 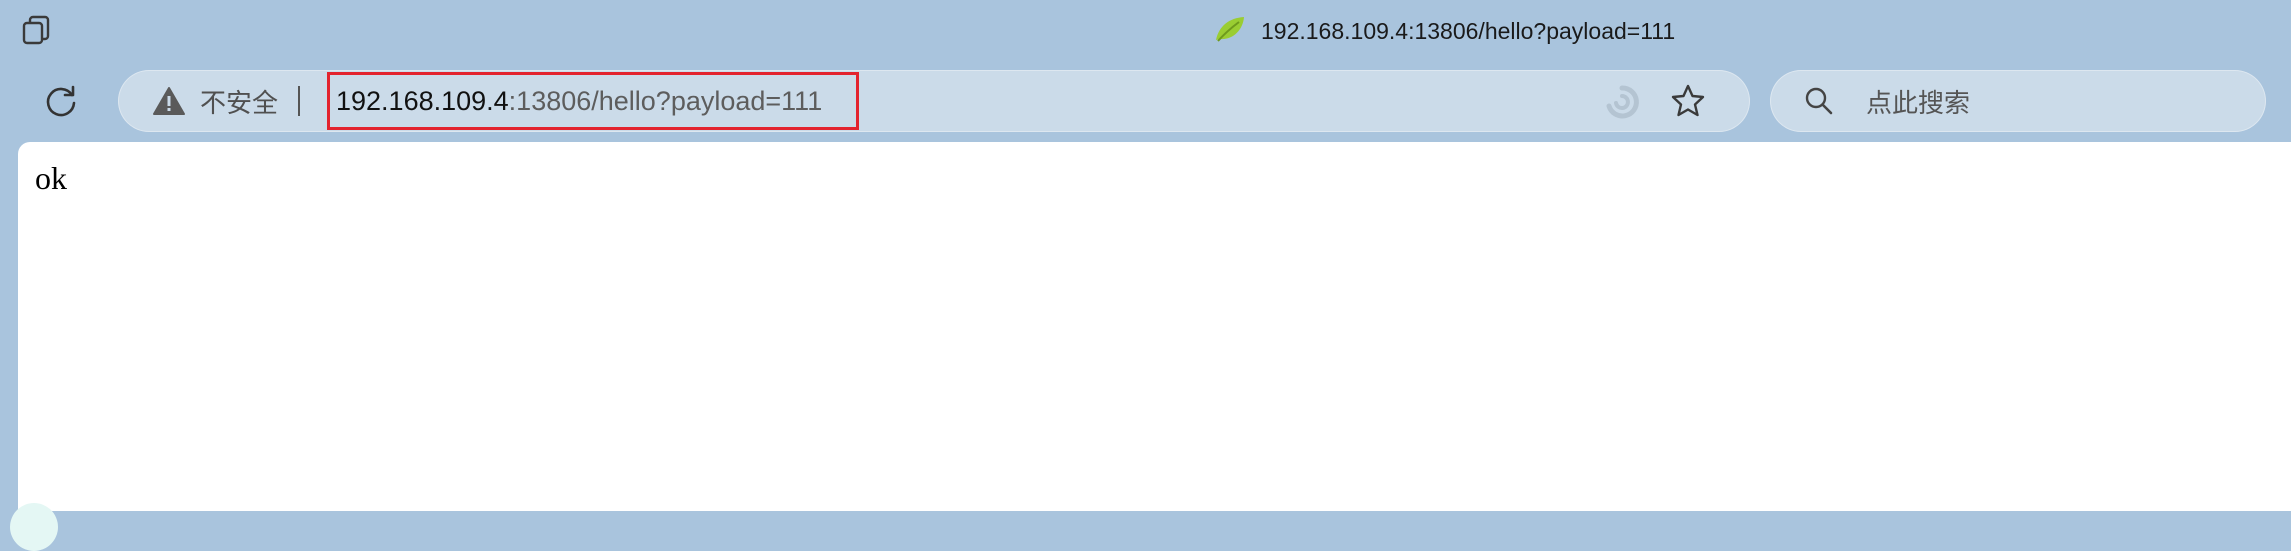 What do you see at coordinates (1145, 31) in the screenshot?
I see `title-bar: 192.168.109.4:13806/hello?payload=111` at bounding box center [1145, 31].